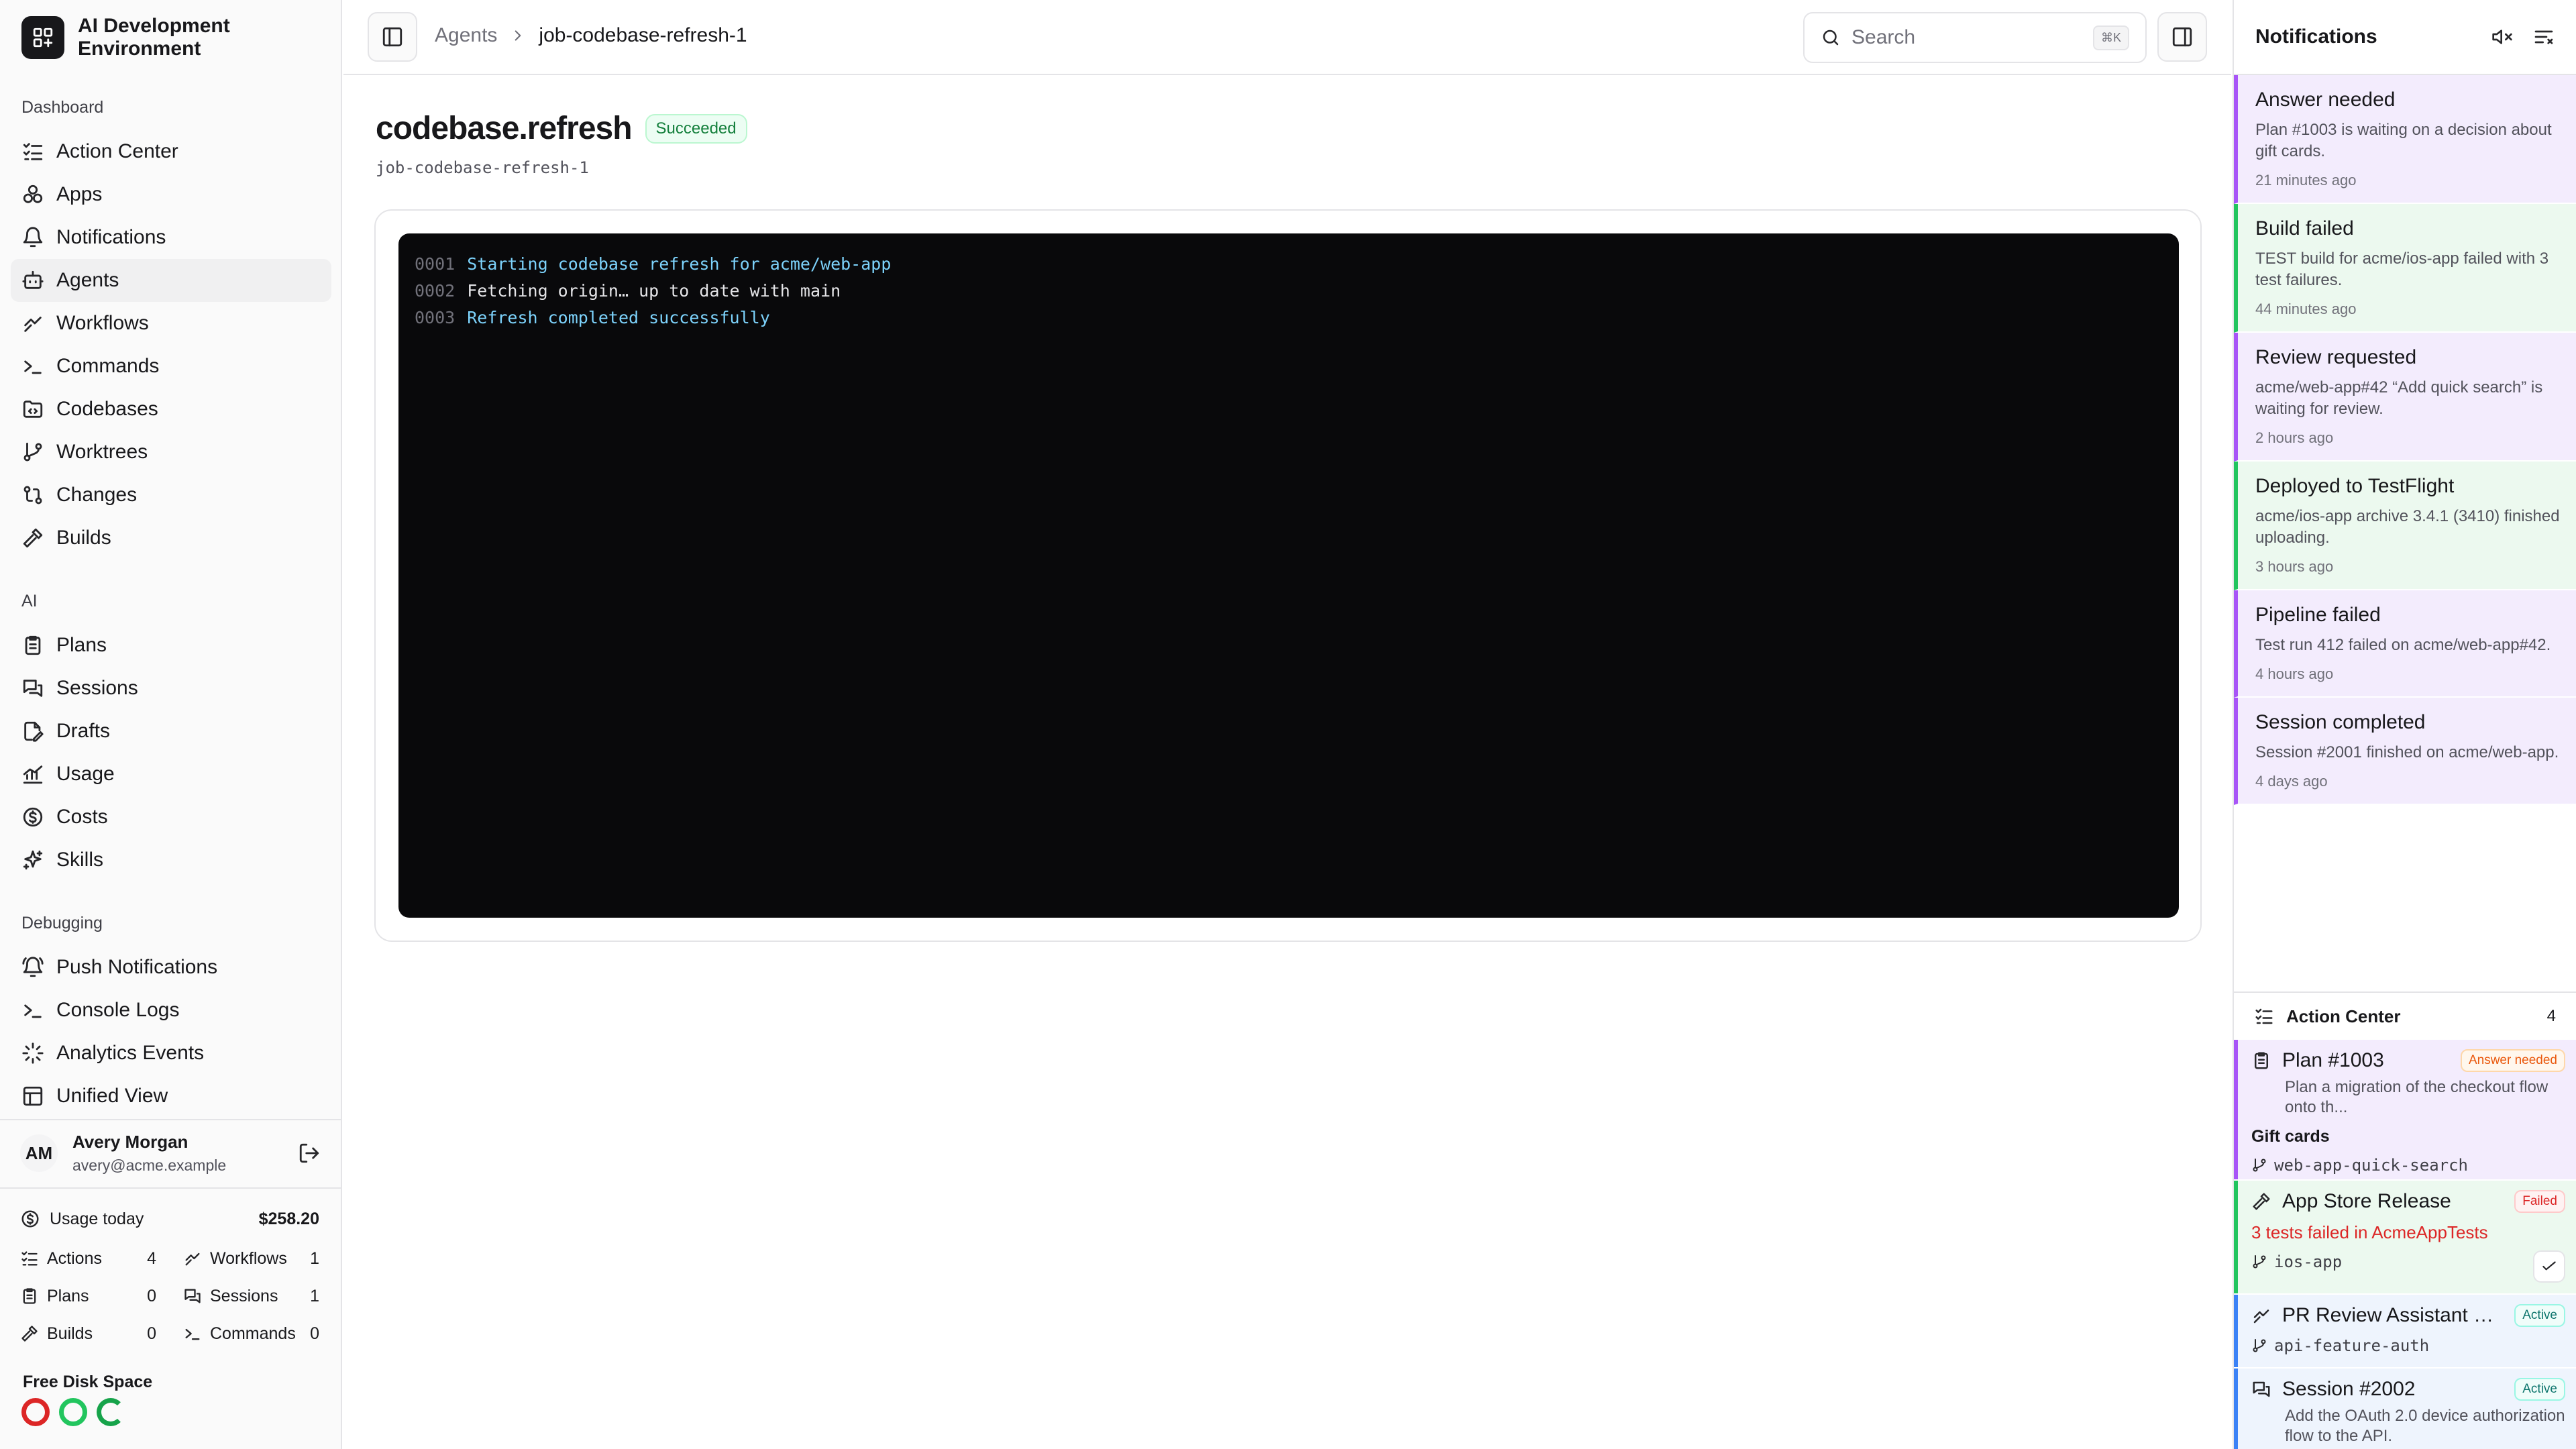  I want to click on approve-button, so click(2549, 1266).